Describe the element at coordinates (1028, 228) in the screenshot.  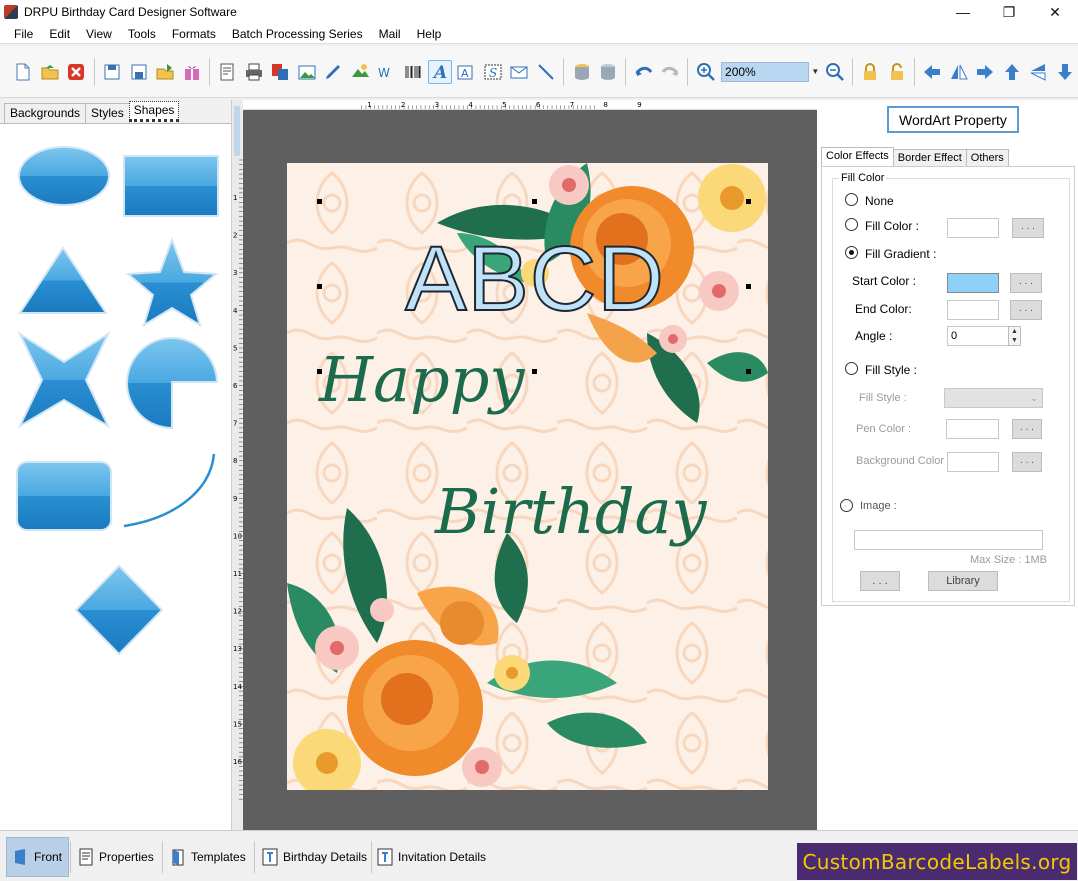
I see `fill-color-browse-button: . . .` at that location.